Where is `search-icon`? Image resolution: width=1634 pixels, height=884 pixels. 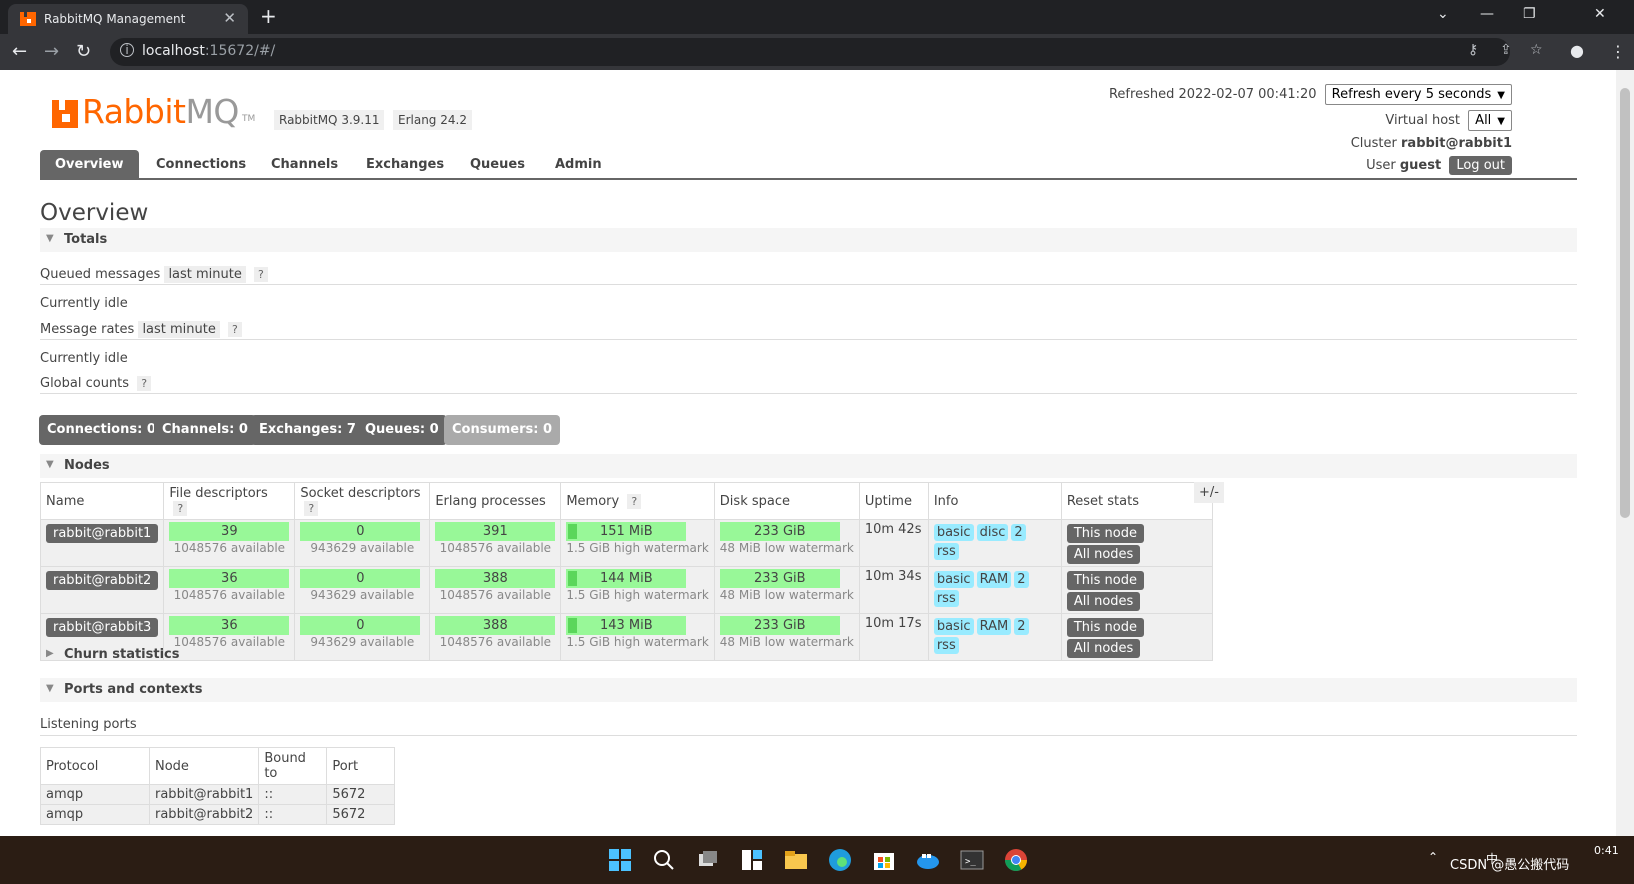
search-icon is located at coordinates (664, 860).